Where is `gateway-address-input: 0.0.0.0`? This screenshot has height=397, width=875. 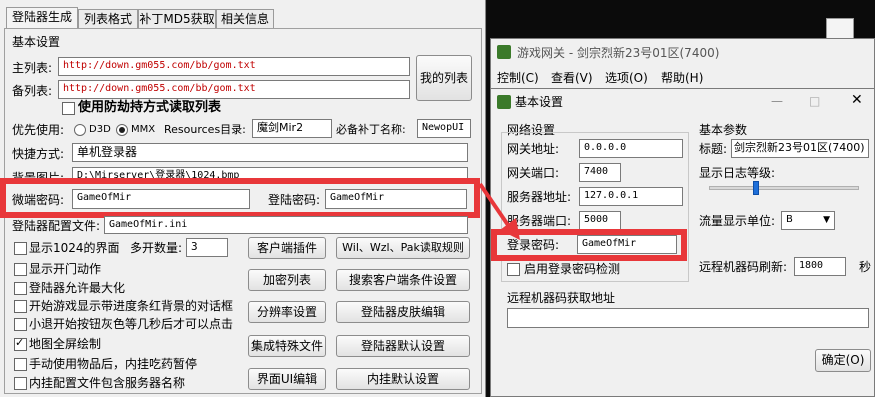 gateway-address-input: 0.0.0.0 is located at coordinates (631, 148).